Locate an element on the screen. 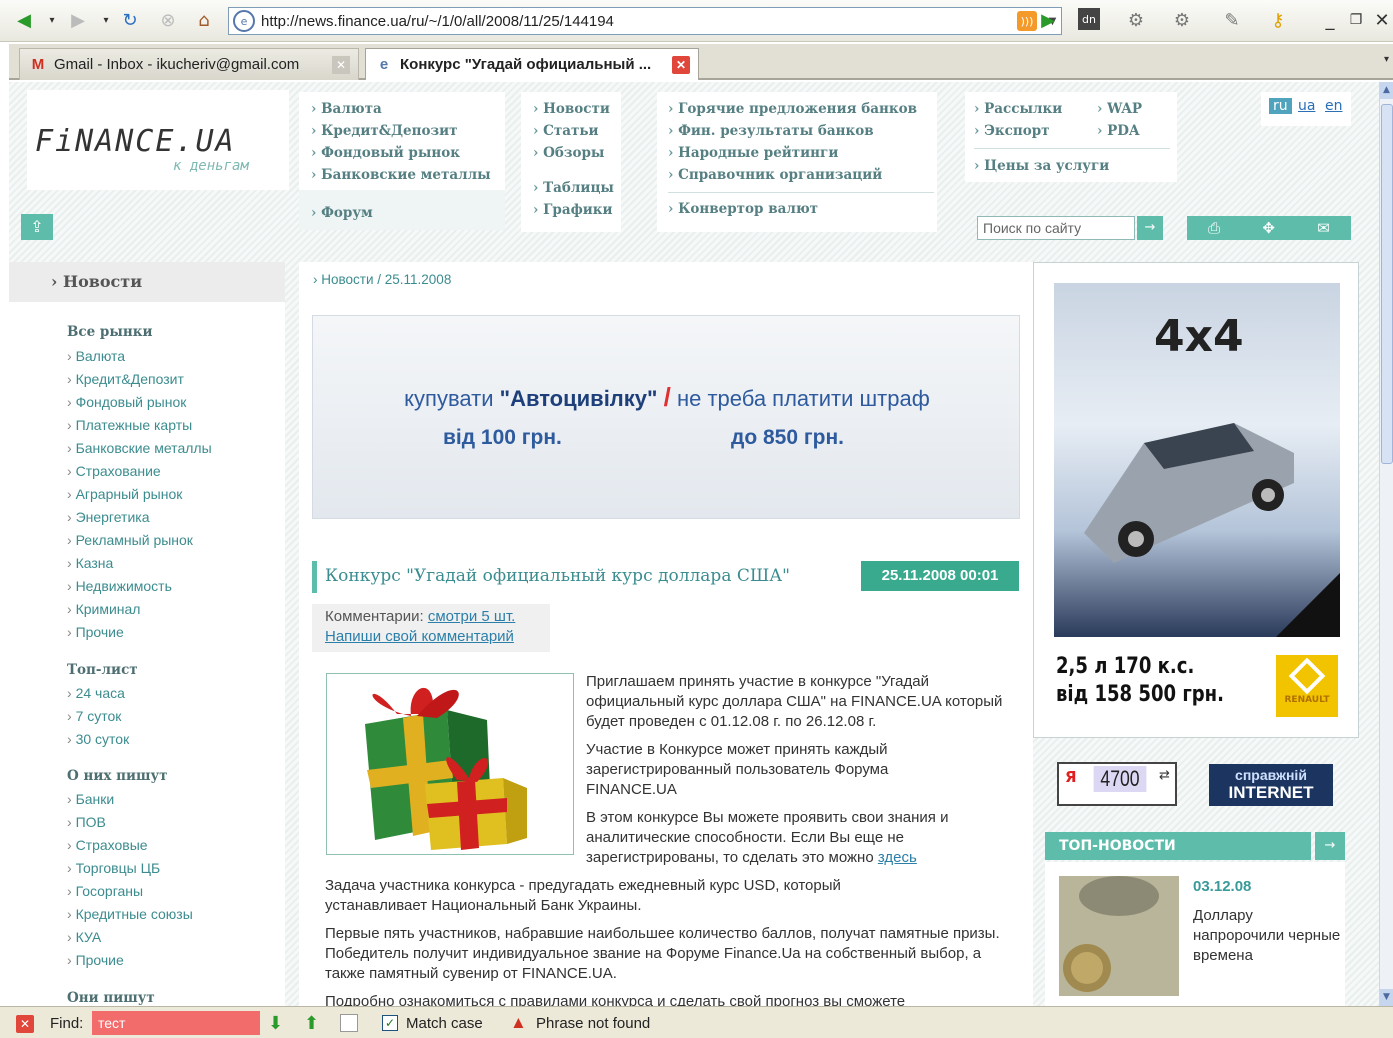 This screenshot has height=1038, width=1393. nav-link-converter: Конвертор валют is located at coordinates (743, 209).